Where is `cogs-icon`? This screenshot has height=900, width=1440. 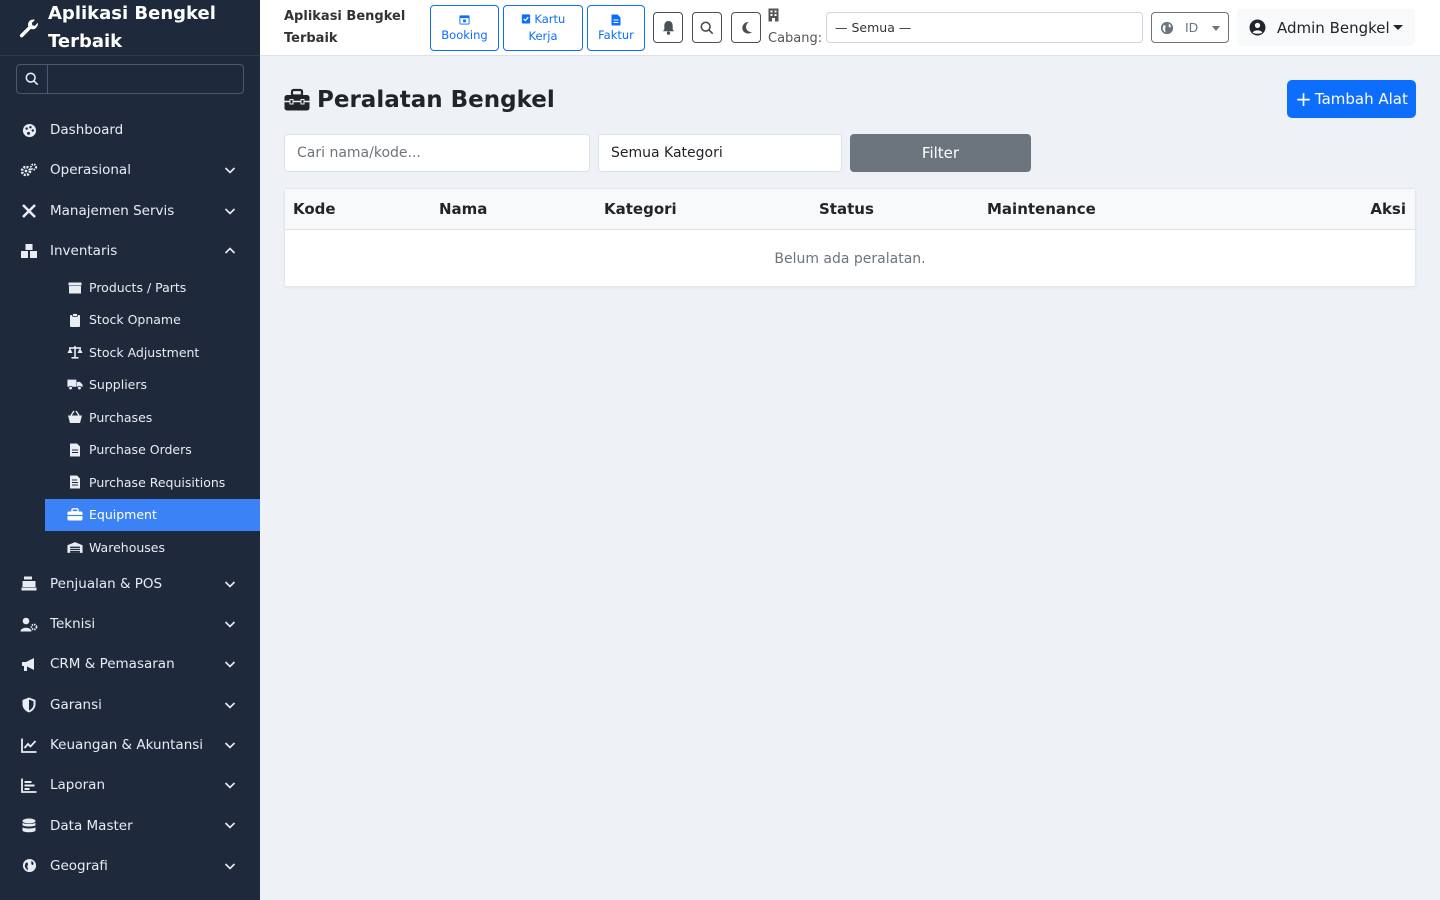 cogs-icon is located at coordinates (29, 170).